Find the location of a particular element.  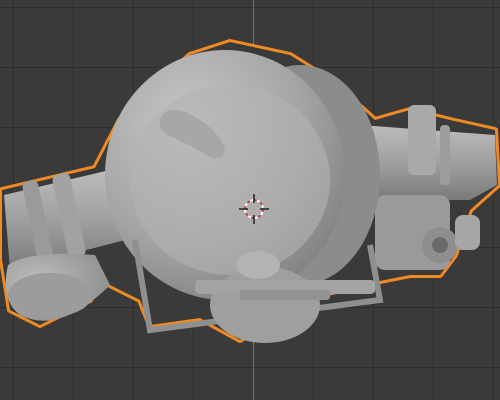

cross-bar-lower is located at coordinates (285, 295).